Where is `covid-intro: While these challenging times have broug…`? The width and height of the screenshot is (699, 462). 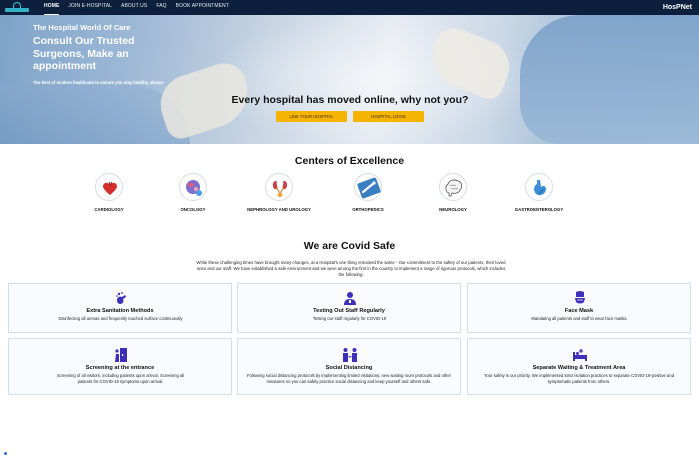
covid-intro: While these challenging times have broug… is located at coordinates (351, 268).